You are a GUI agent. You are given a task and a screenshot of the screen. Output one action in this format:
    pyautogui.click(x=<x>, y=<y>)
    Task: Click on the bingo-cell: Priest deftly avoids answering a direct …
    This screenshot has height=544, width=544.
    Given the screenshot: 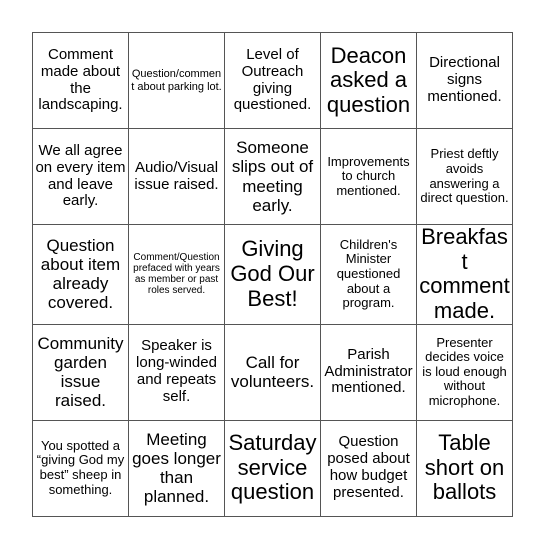 What is the action you would take?
    pyautogui.click(x=464, y=176)
    